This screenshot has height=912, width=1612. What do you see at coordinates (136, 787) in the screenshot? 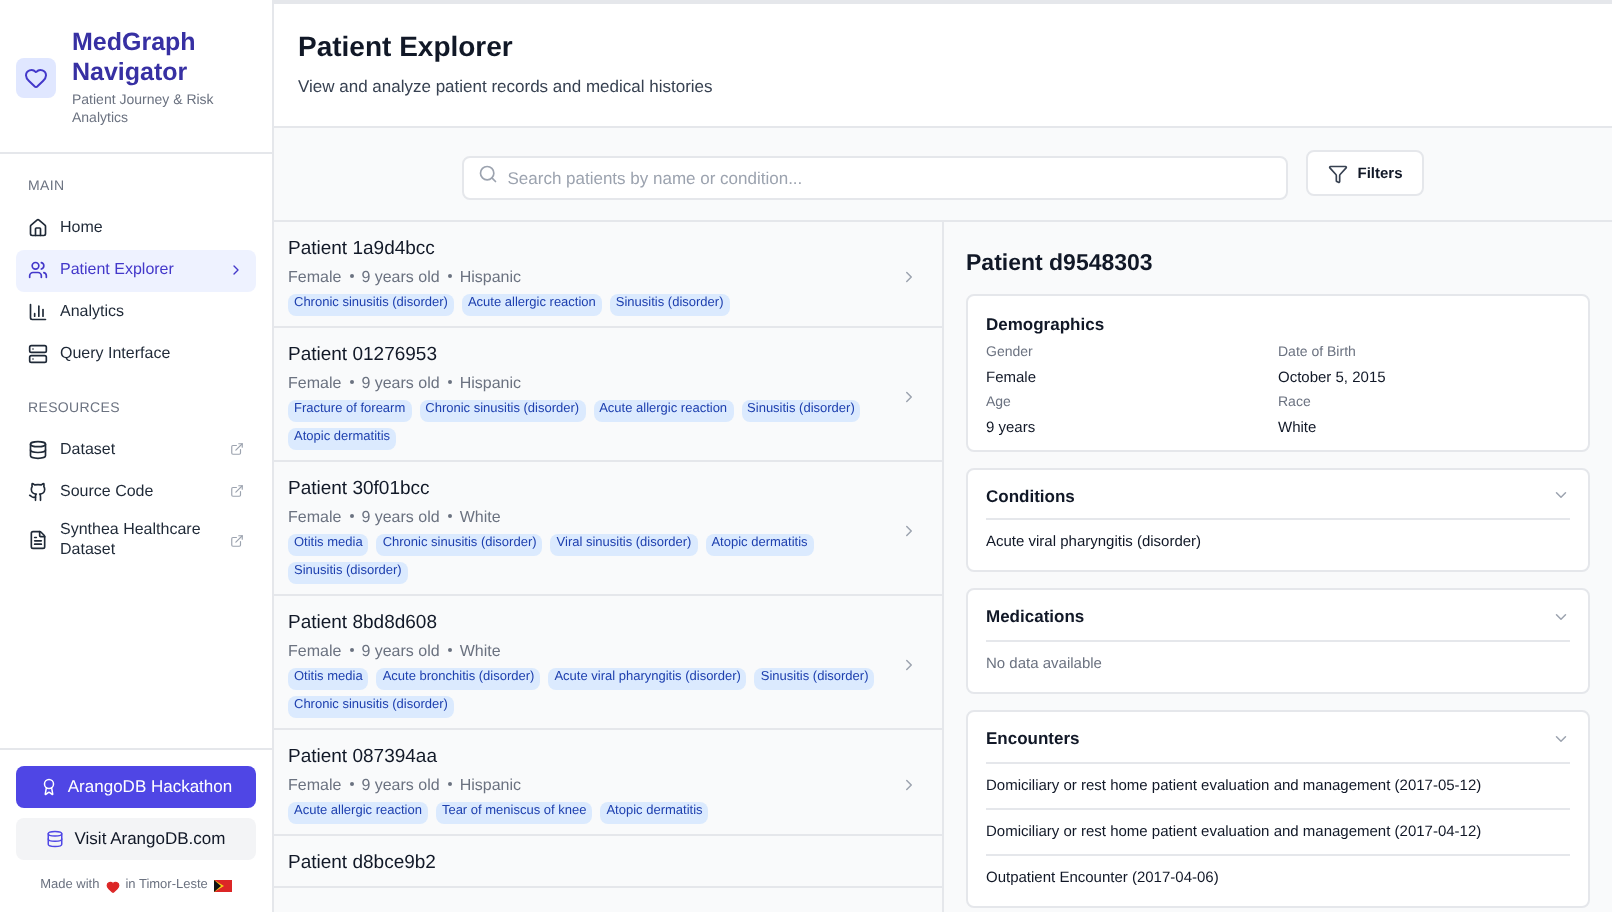
I see `hackathon-button: ArangoDB Hackathon` at bounding box center [136, 787].